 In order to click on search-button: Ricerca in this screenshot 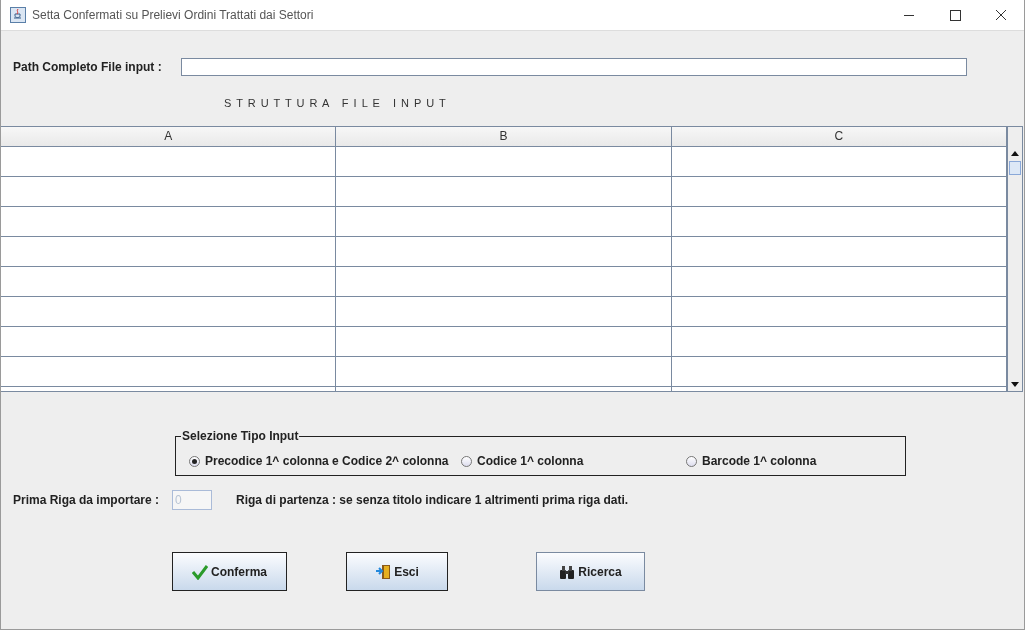, I will do `click(590, 571)`.